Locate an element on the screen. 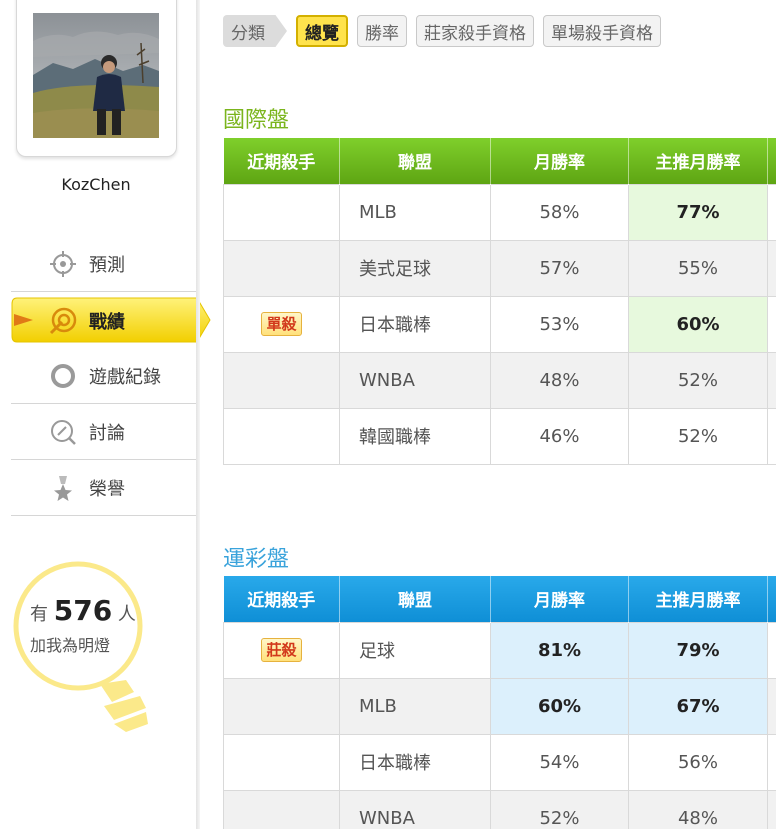 The image size is (776, 829). section-title-international: 國際盤 is located at coordinates (256, 120).